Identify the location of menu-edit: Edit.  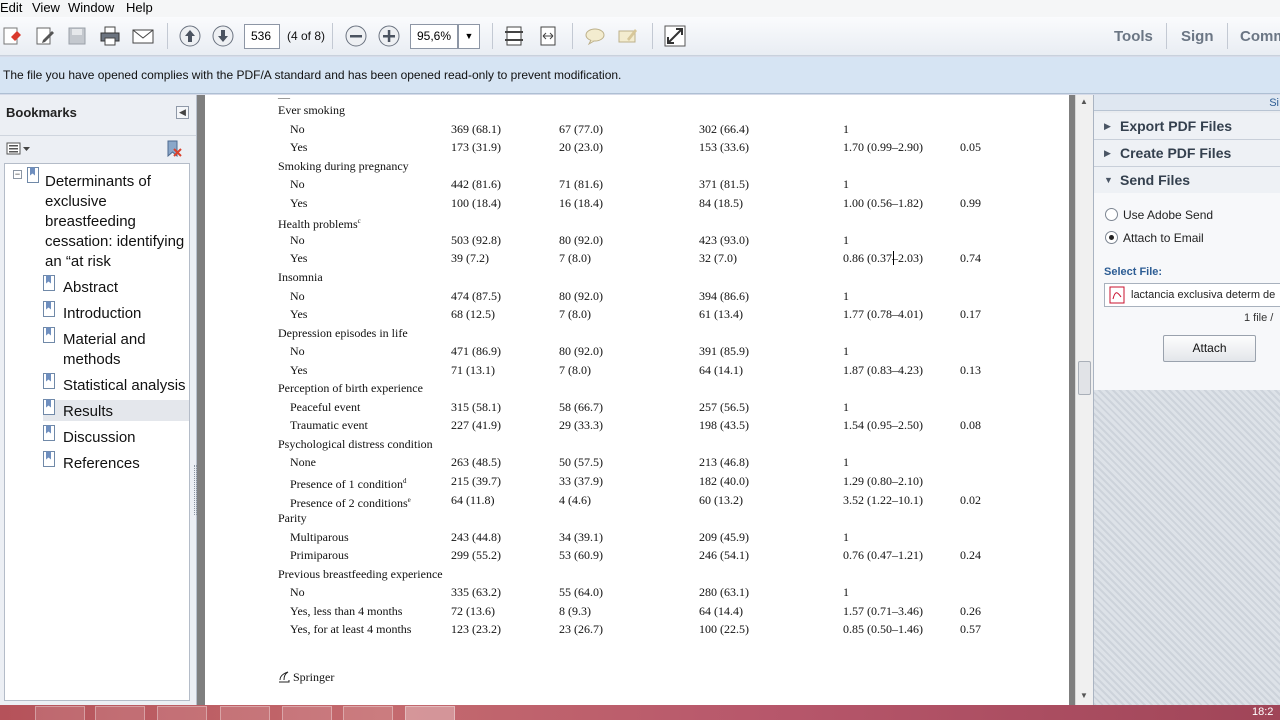
(11, 7).